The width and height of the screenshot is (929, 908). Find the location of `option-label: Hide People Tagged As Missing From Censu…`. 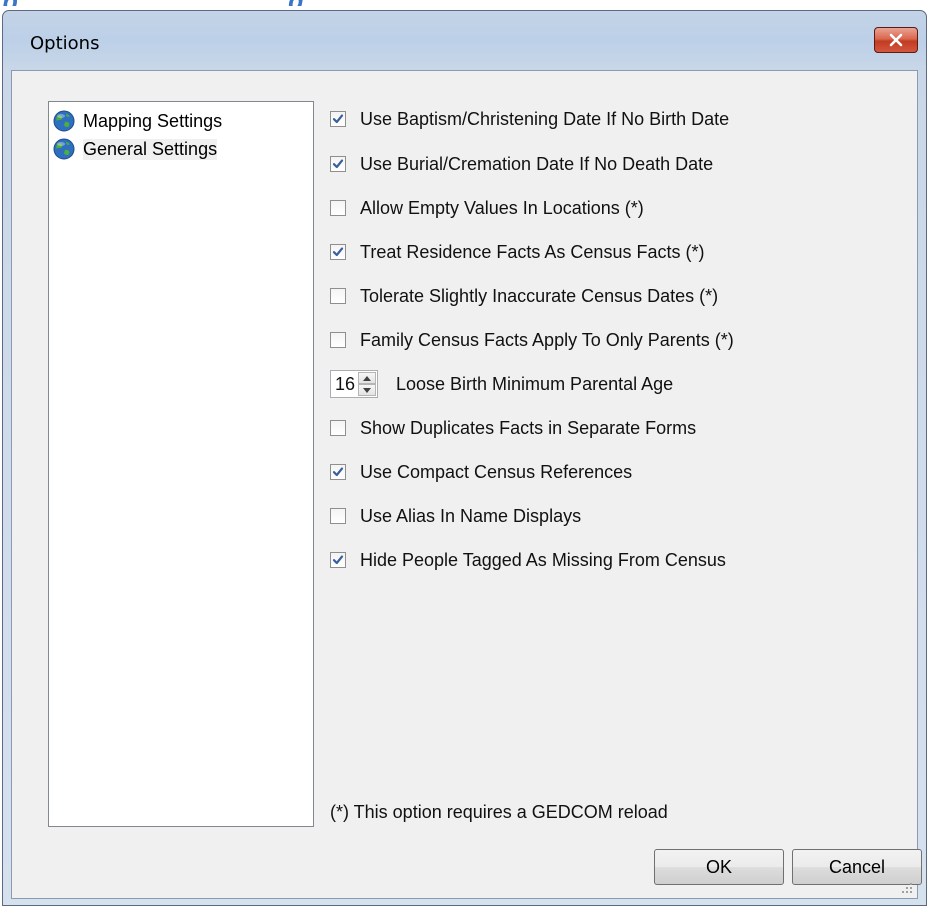

option-label: Hide People Tagged As Missing From Censu… is located at coordinates (543, 559).